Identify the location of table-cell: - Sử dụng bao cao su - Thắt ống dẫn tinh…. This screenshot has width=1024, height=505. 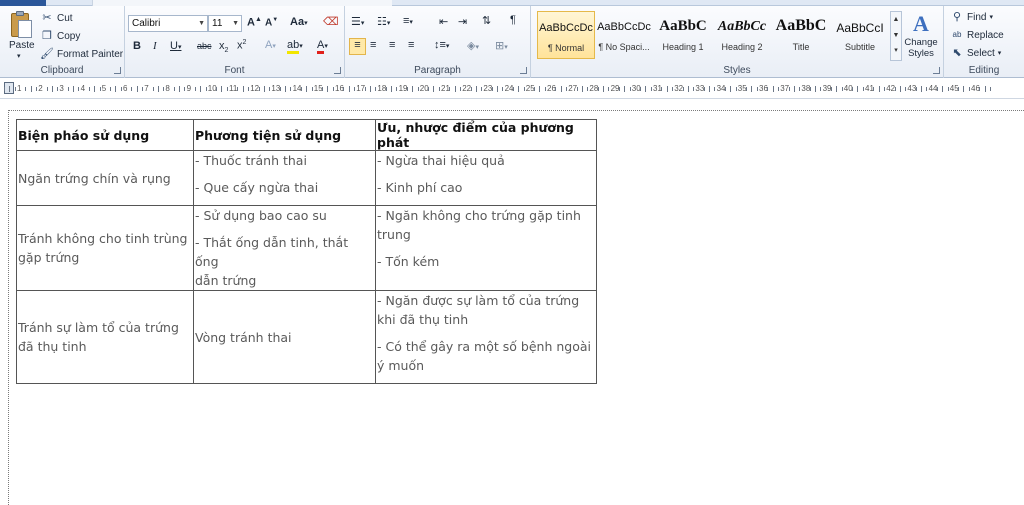
(284, 248).